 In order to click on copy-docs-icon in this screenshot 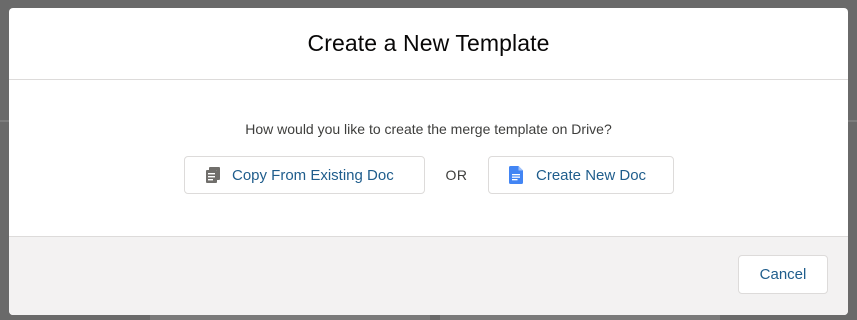, I will do `click(213, 175)`.